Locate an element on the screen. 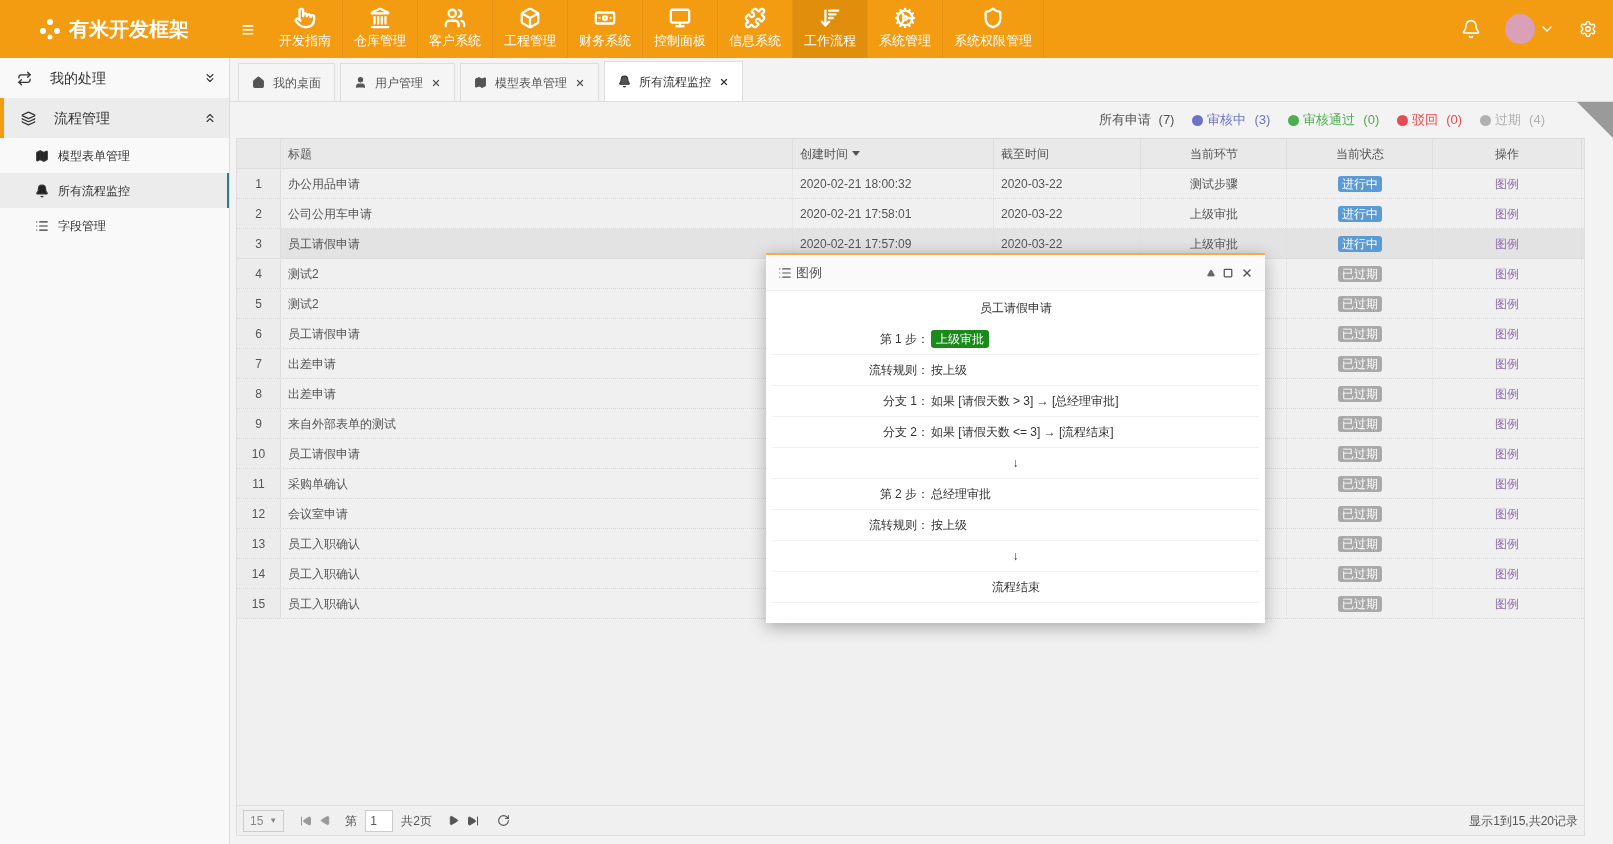 This screenshot has width=1613, height=844. shield-icon is located at coordinates (993, 18).